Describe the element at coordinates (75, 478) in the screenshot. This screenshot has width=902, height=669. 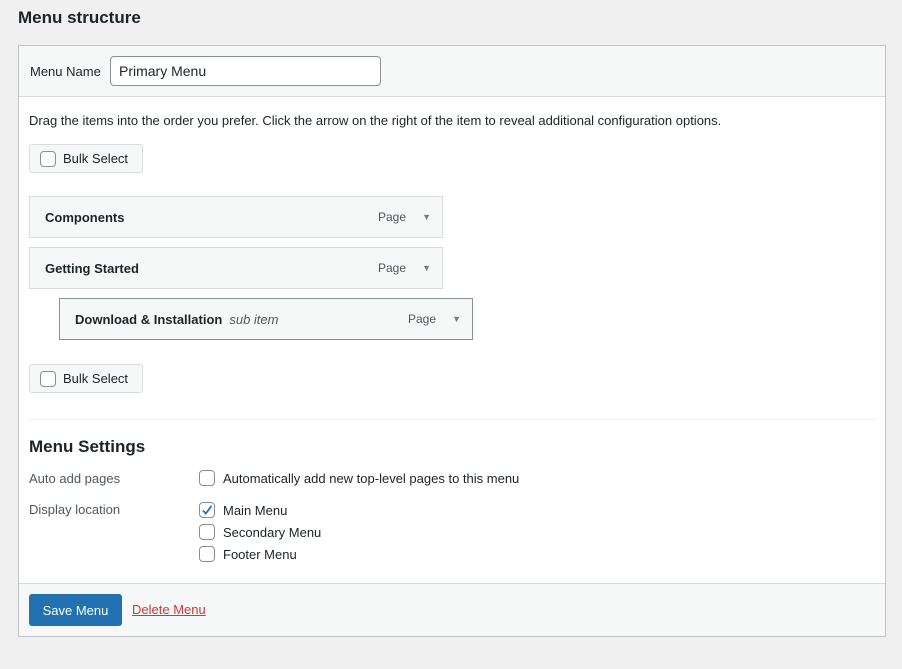
I see `auto-add-label: Auto add pages` at that location.